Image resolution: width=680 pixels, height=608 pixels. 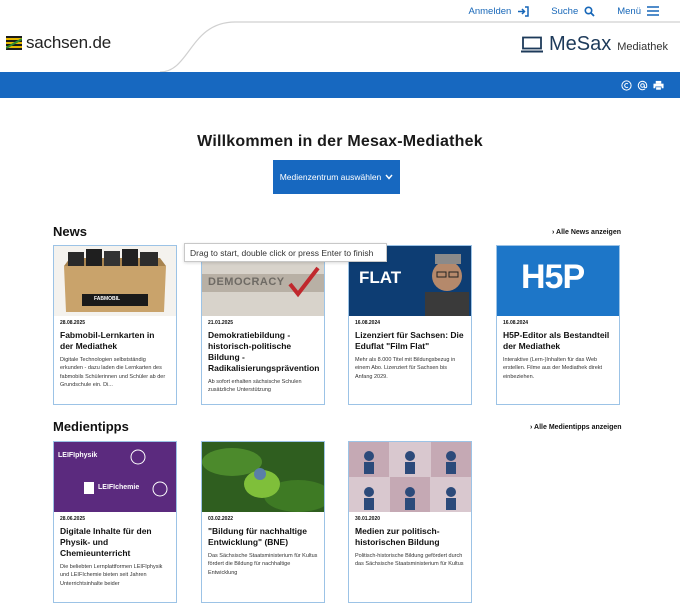 What do you see at coordinates (107, 341) in the screenshot?
I see `news-card-title: Fabmobil-Lernkarten in der Mediathek` at bounding box center [107, 341].